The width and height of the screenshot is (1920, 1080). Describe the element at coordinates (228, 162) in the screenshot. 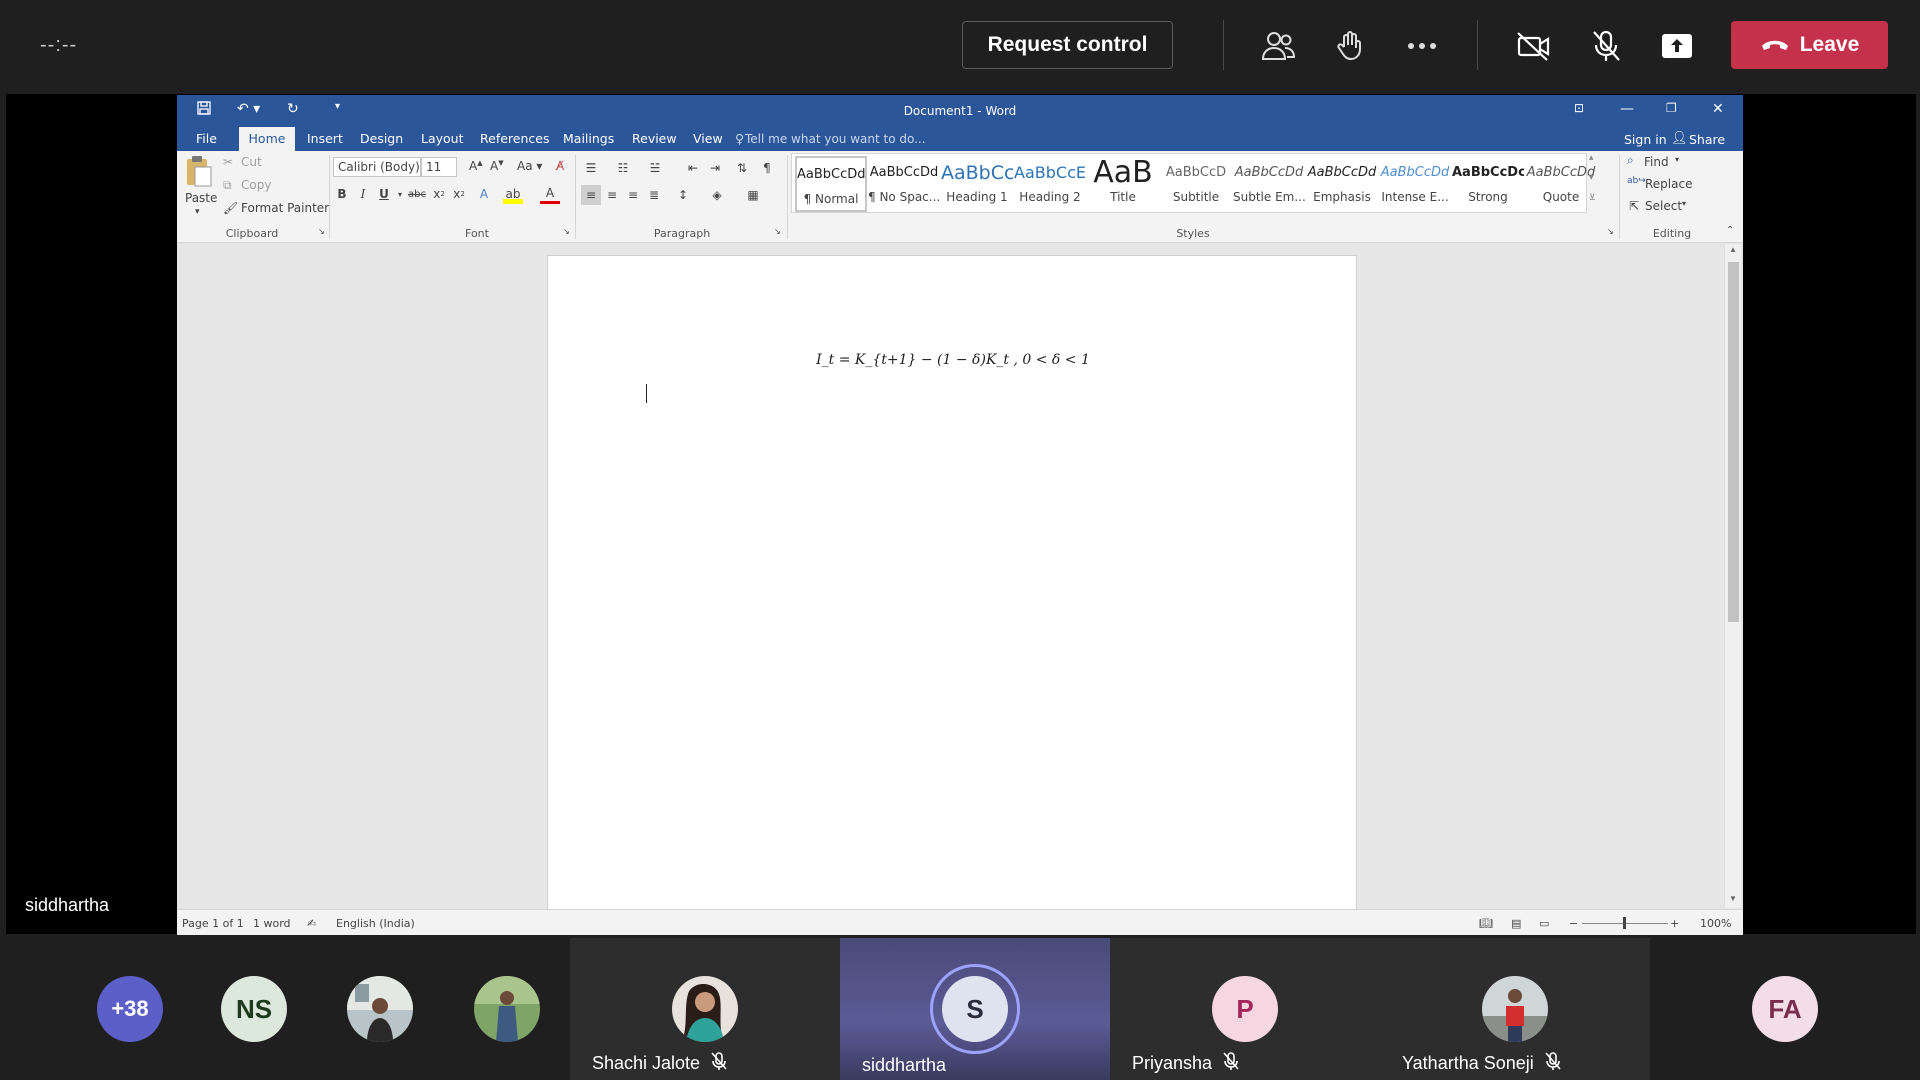

I see `cut-icon: ✂` at that location.